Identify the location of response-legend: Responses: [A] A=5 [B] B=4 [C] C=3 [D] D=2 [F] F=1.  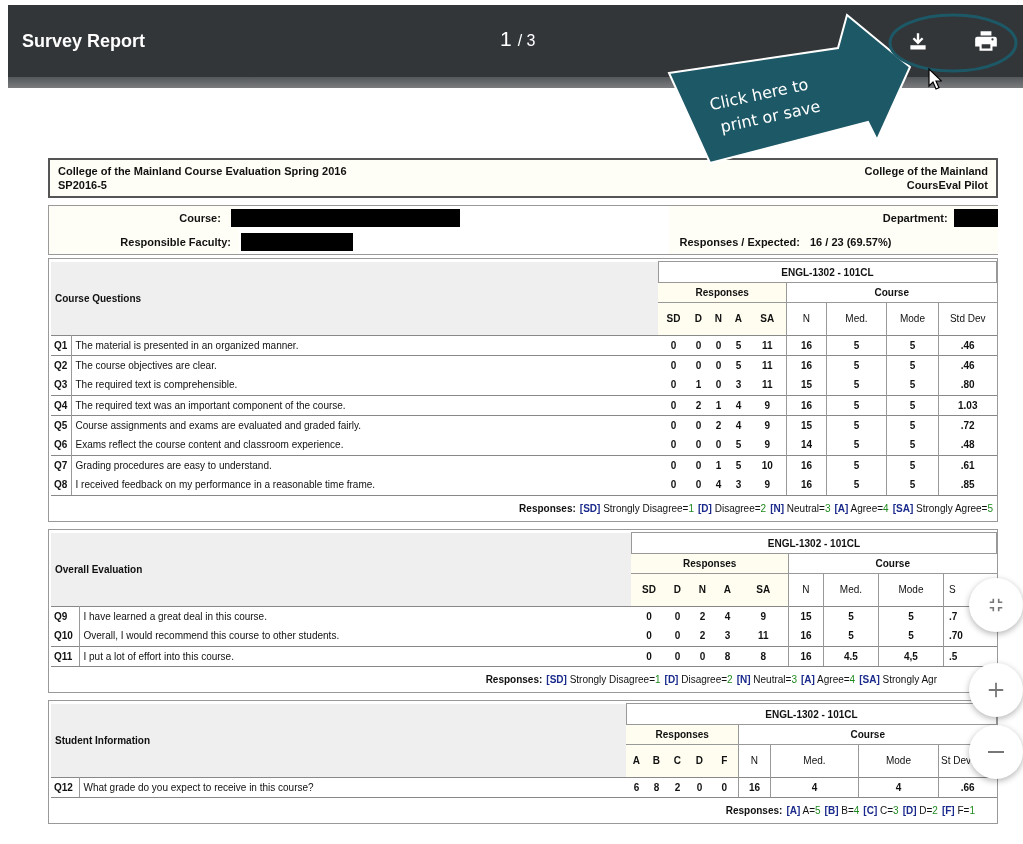
(524, 810).